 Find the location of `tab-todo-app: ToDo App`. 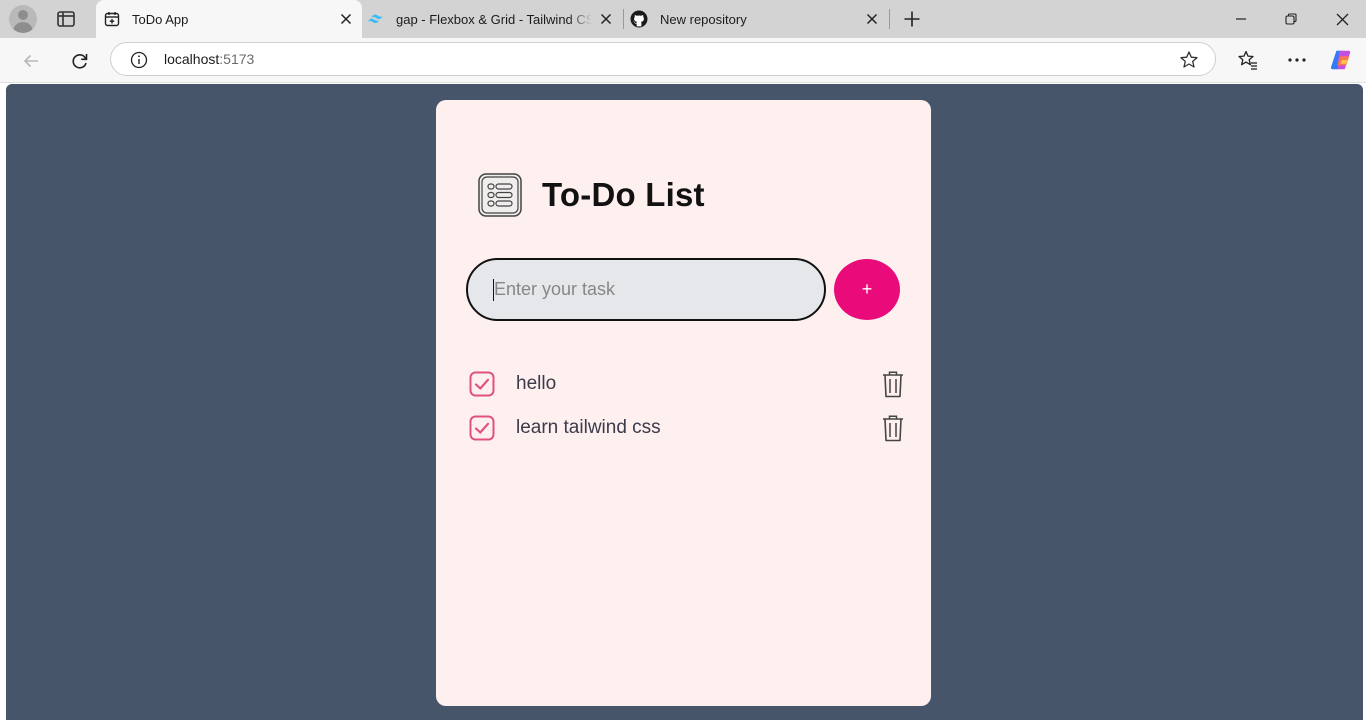

tab-todo-app: ToDo App is located at coordinates (229, 19).